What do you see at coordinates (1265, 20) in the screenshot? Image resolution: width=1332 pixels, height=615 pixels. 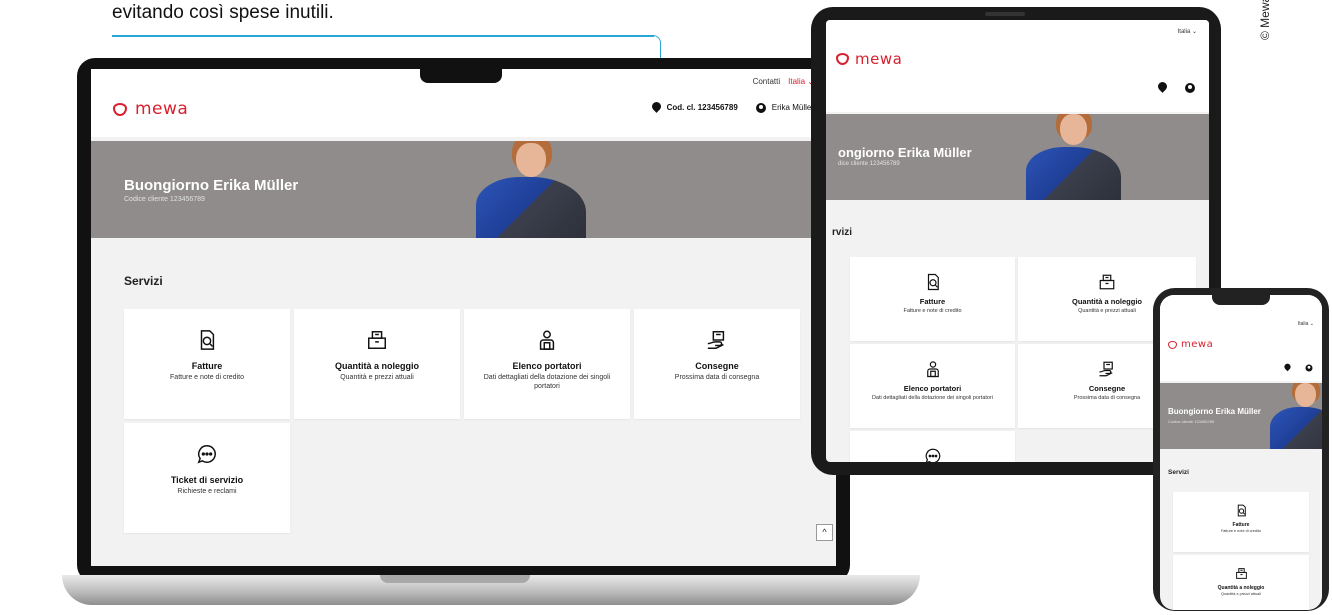 I see `copyright-text: © Mewa` at bounding box center [1265, 20].